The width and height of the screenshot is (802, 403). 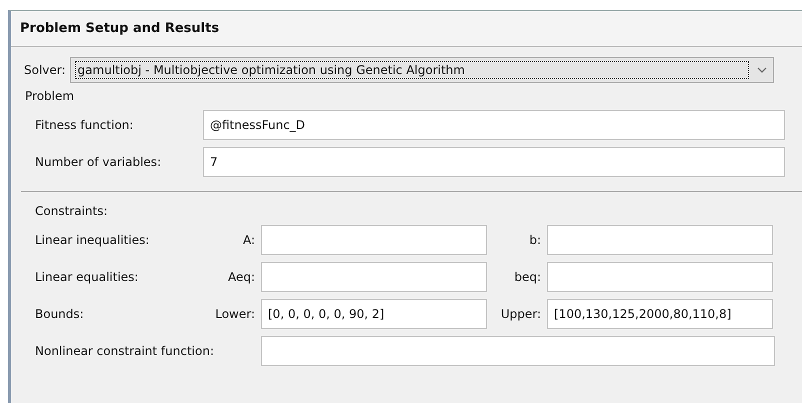 I want to click on field-label: Linear inequalities:, so click(x=92, y=240).